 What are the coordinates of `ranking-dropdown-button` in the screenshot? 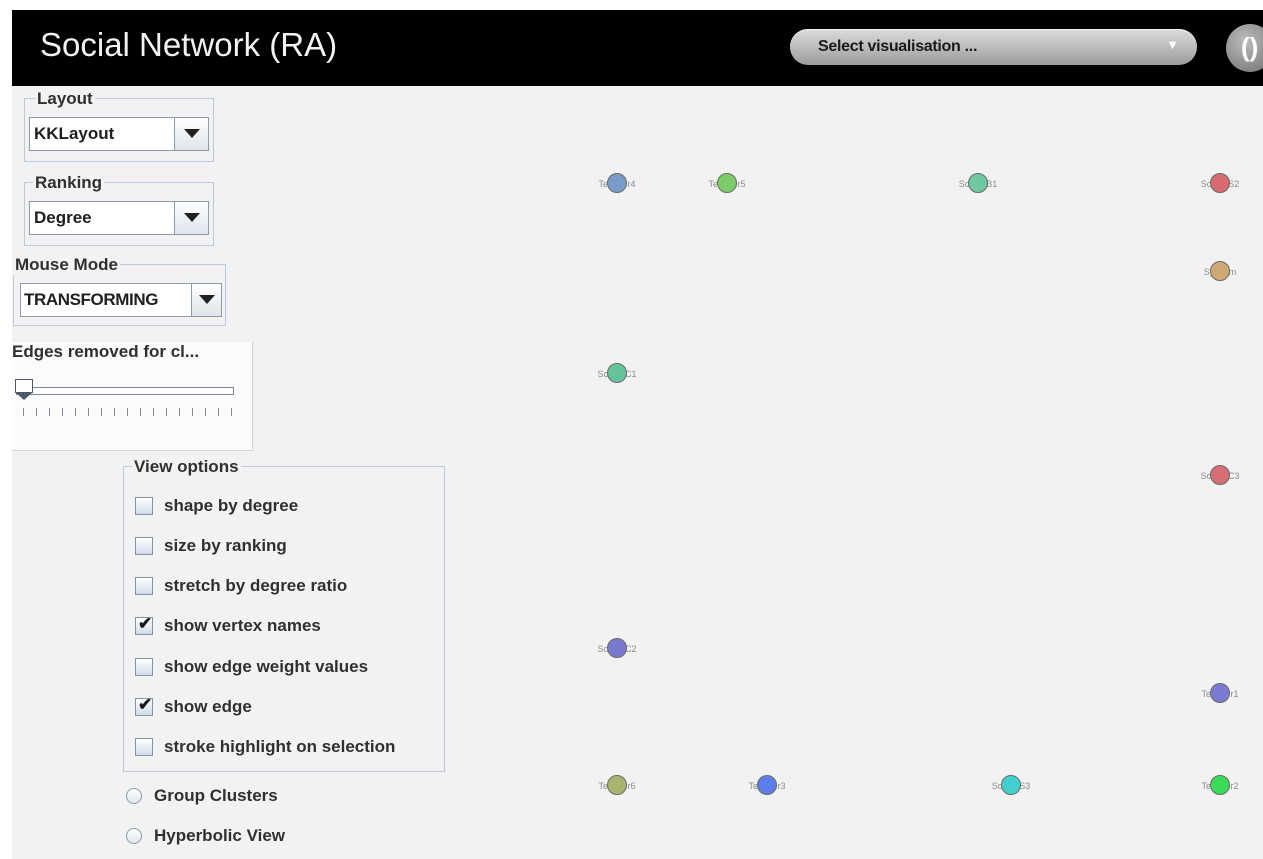 It's located at (191, 218).